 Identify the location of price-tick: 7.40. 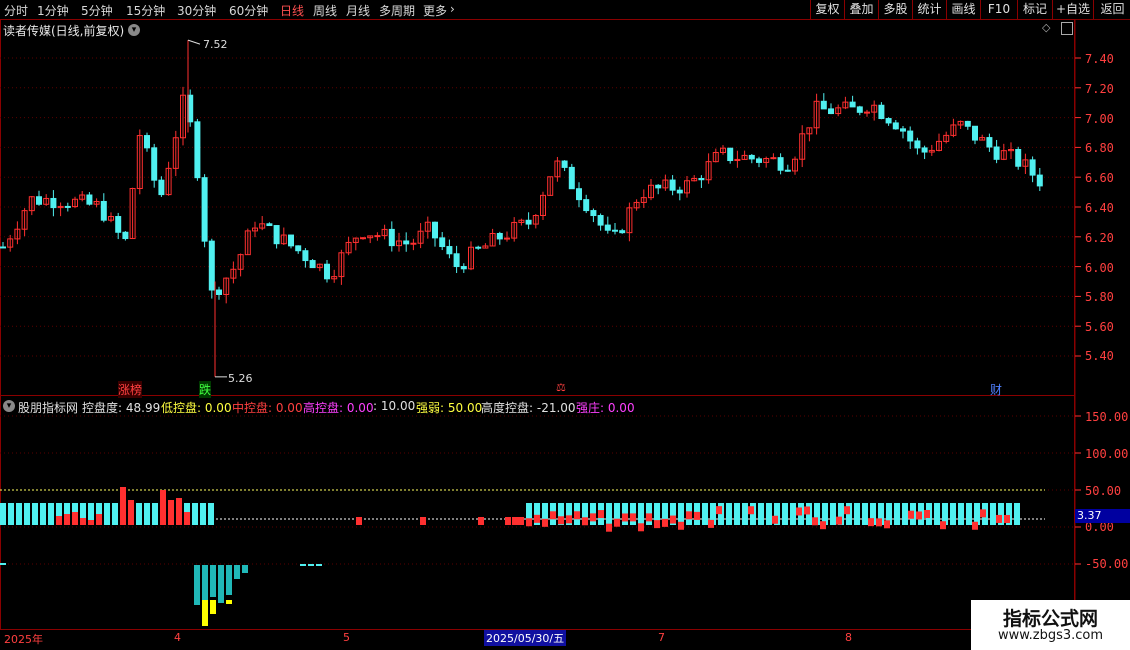
(1099, 59).